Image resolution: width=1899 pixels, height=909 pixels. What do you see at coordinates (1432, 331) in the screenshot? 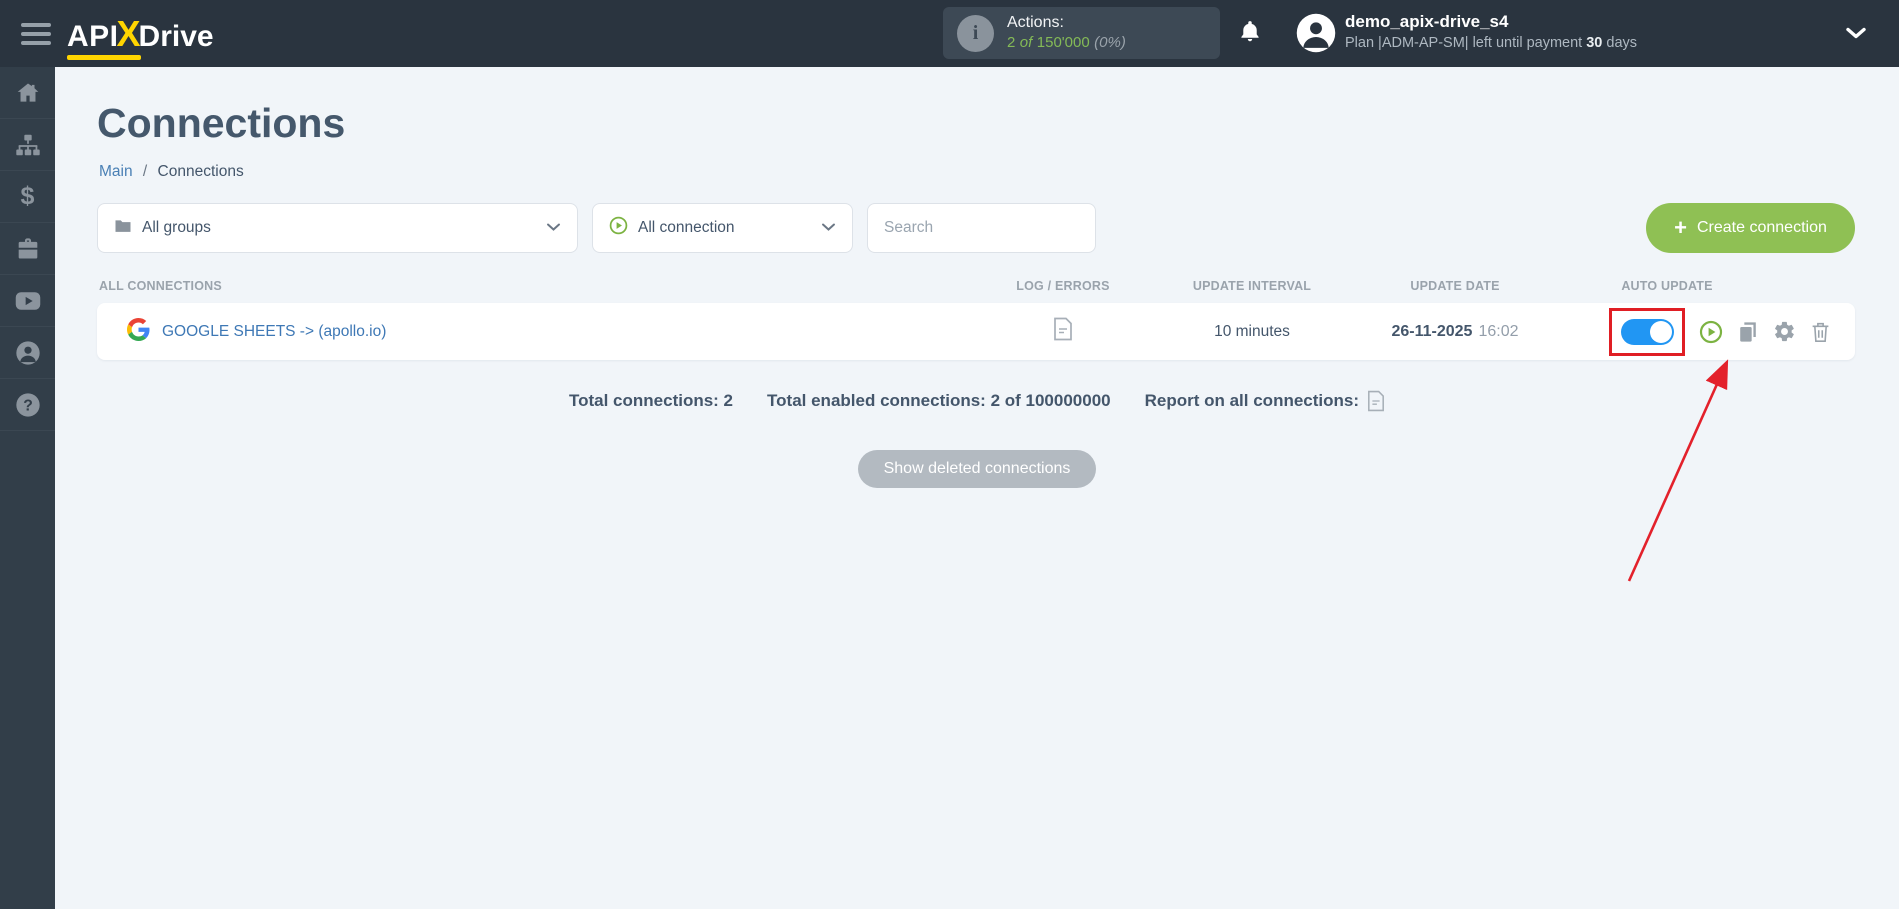
I see `update-date-value: 26-11-2025` at bounding box center [1432, 331].